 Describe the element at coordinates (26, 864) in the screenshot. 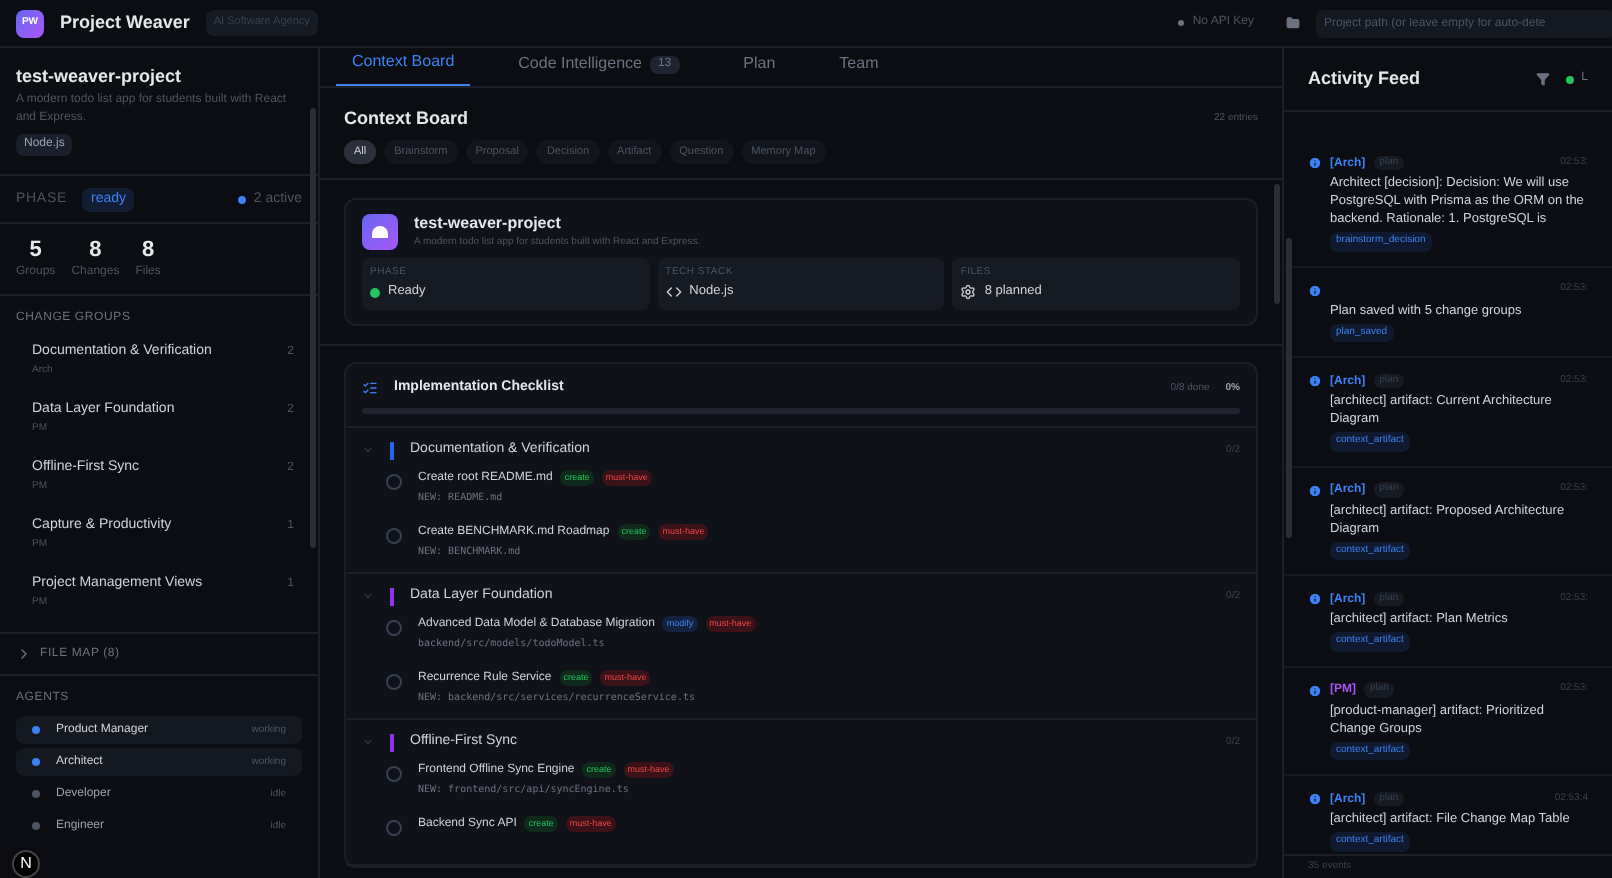

I see `dev-indicator: N` at that location.